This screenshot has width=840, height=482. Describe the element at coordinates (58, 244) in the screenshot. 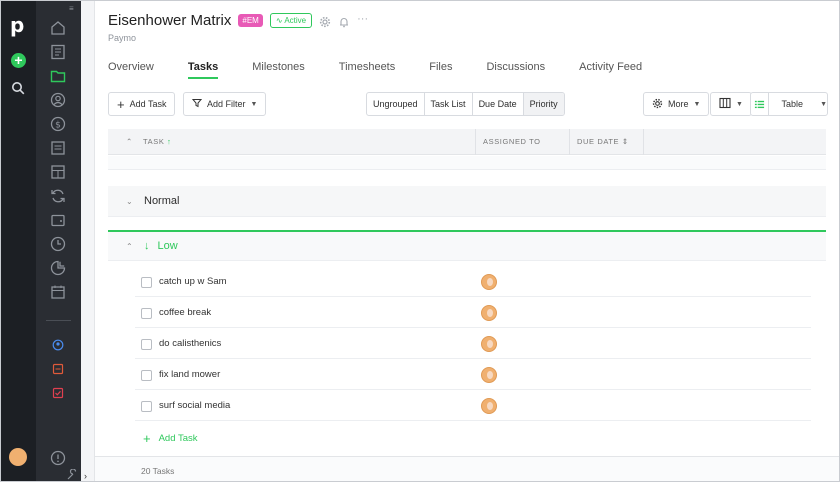

I see `time-clock-icon` at that location.